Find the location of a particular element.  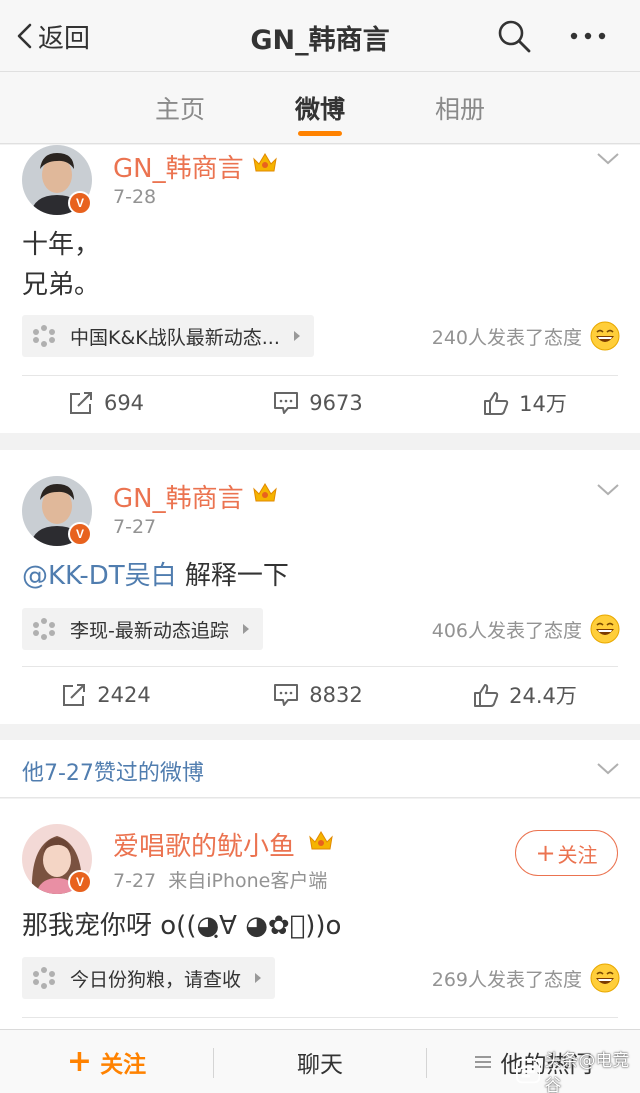

repost-count: 694 is located at coordinates (124, 403).